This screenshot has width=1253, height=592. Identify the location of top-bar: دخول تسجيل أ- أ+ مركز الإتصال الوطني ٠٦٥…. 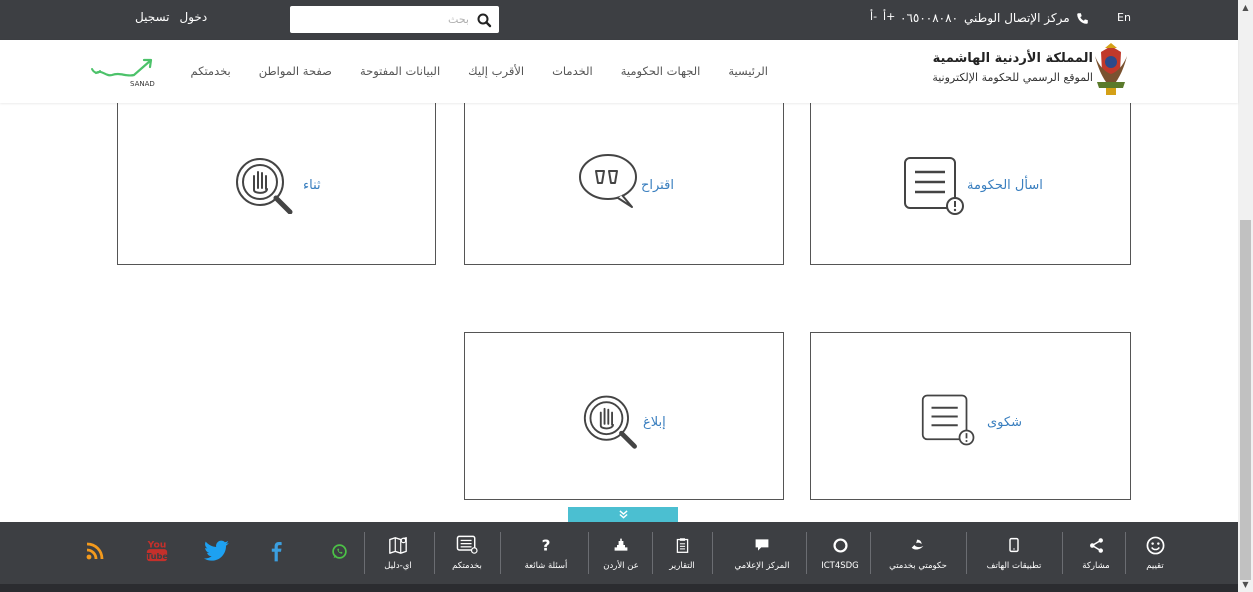
(619, 20).